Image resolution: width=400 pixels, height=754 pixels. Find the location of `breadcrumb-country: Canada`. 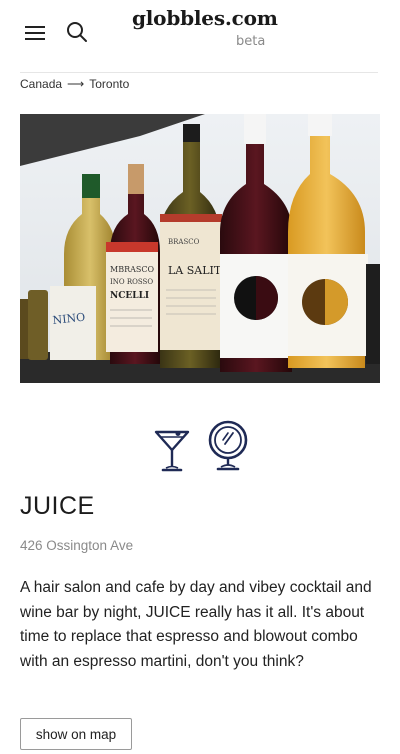

breadcrumb-country: Canada is located at coordinates (41, 84).